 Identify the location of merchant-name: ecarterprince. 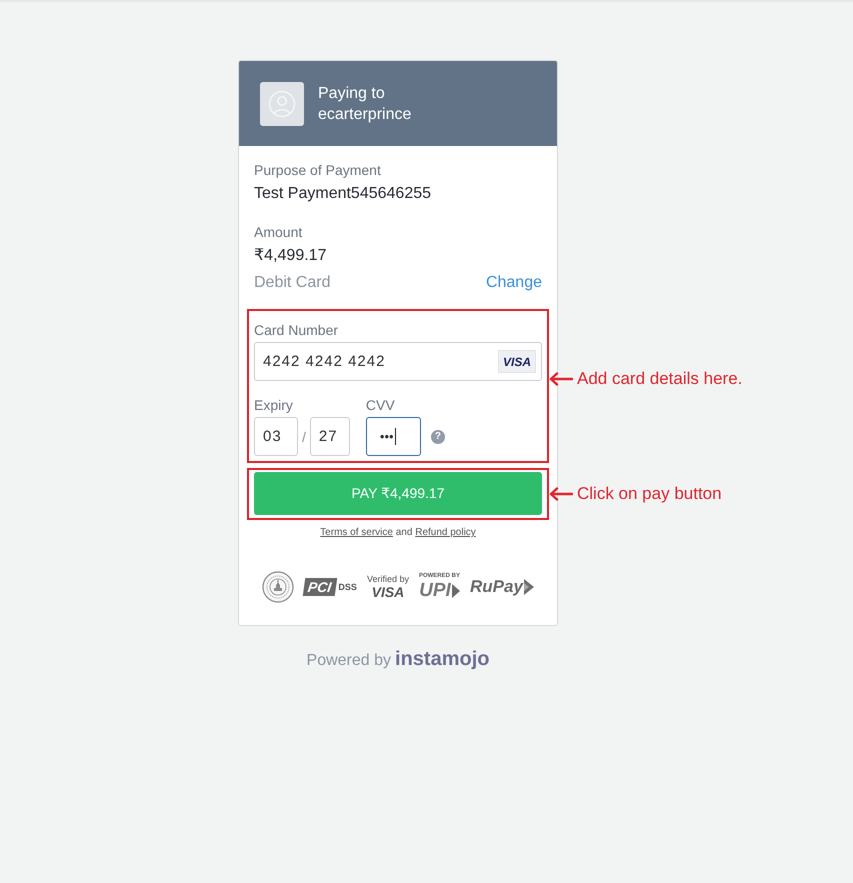
(365, 114).